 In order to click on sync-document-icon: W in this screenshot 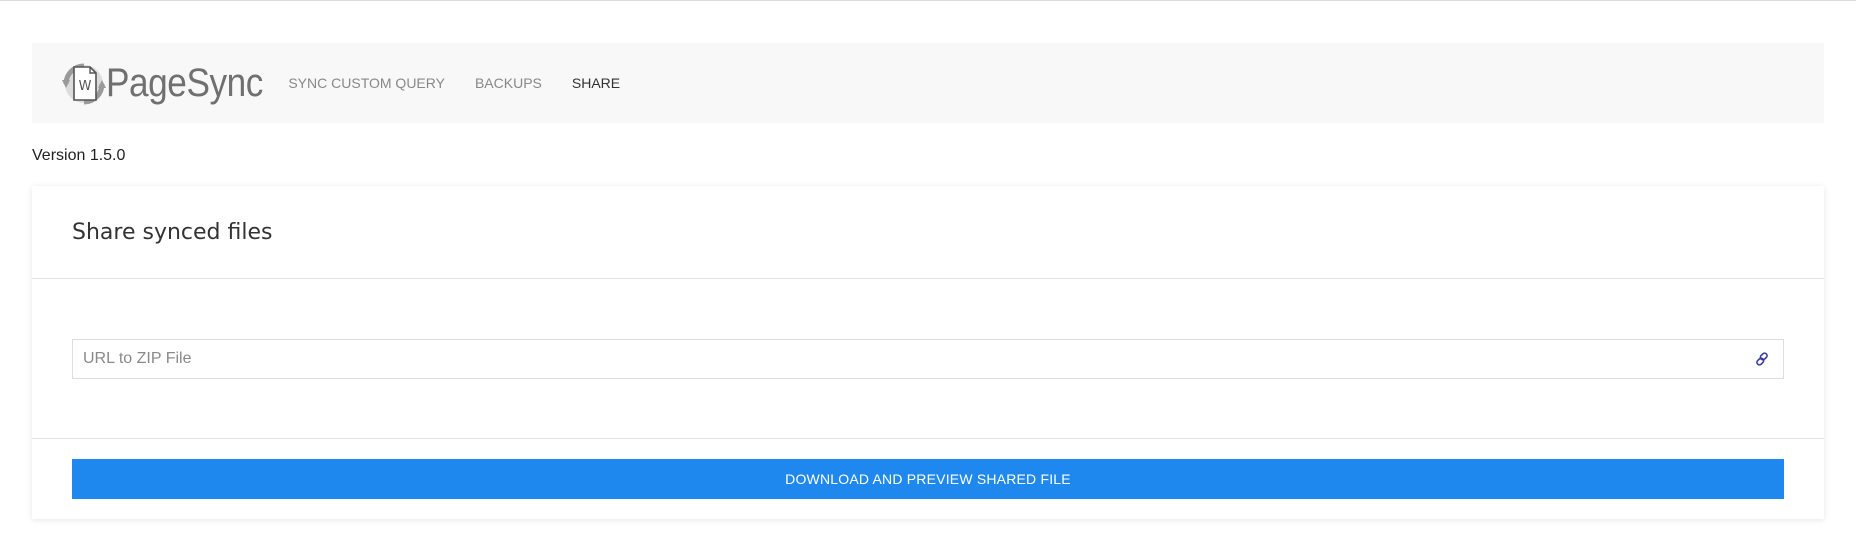, I will do `click(86, 83)`.